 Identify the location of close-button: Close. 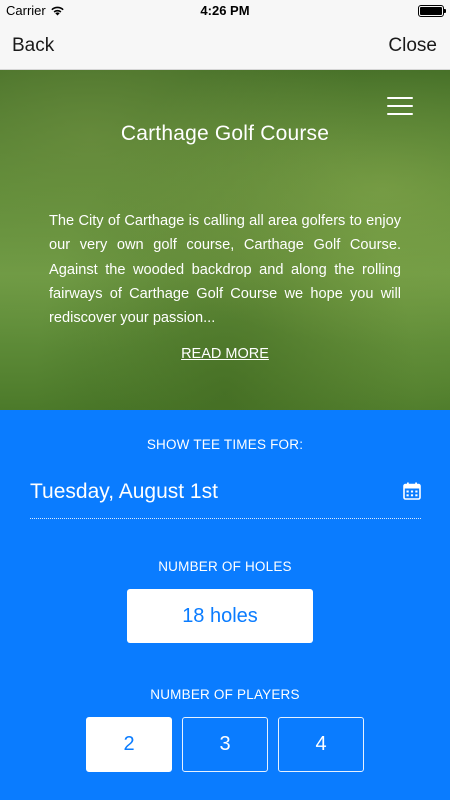
(412, 46).